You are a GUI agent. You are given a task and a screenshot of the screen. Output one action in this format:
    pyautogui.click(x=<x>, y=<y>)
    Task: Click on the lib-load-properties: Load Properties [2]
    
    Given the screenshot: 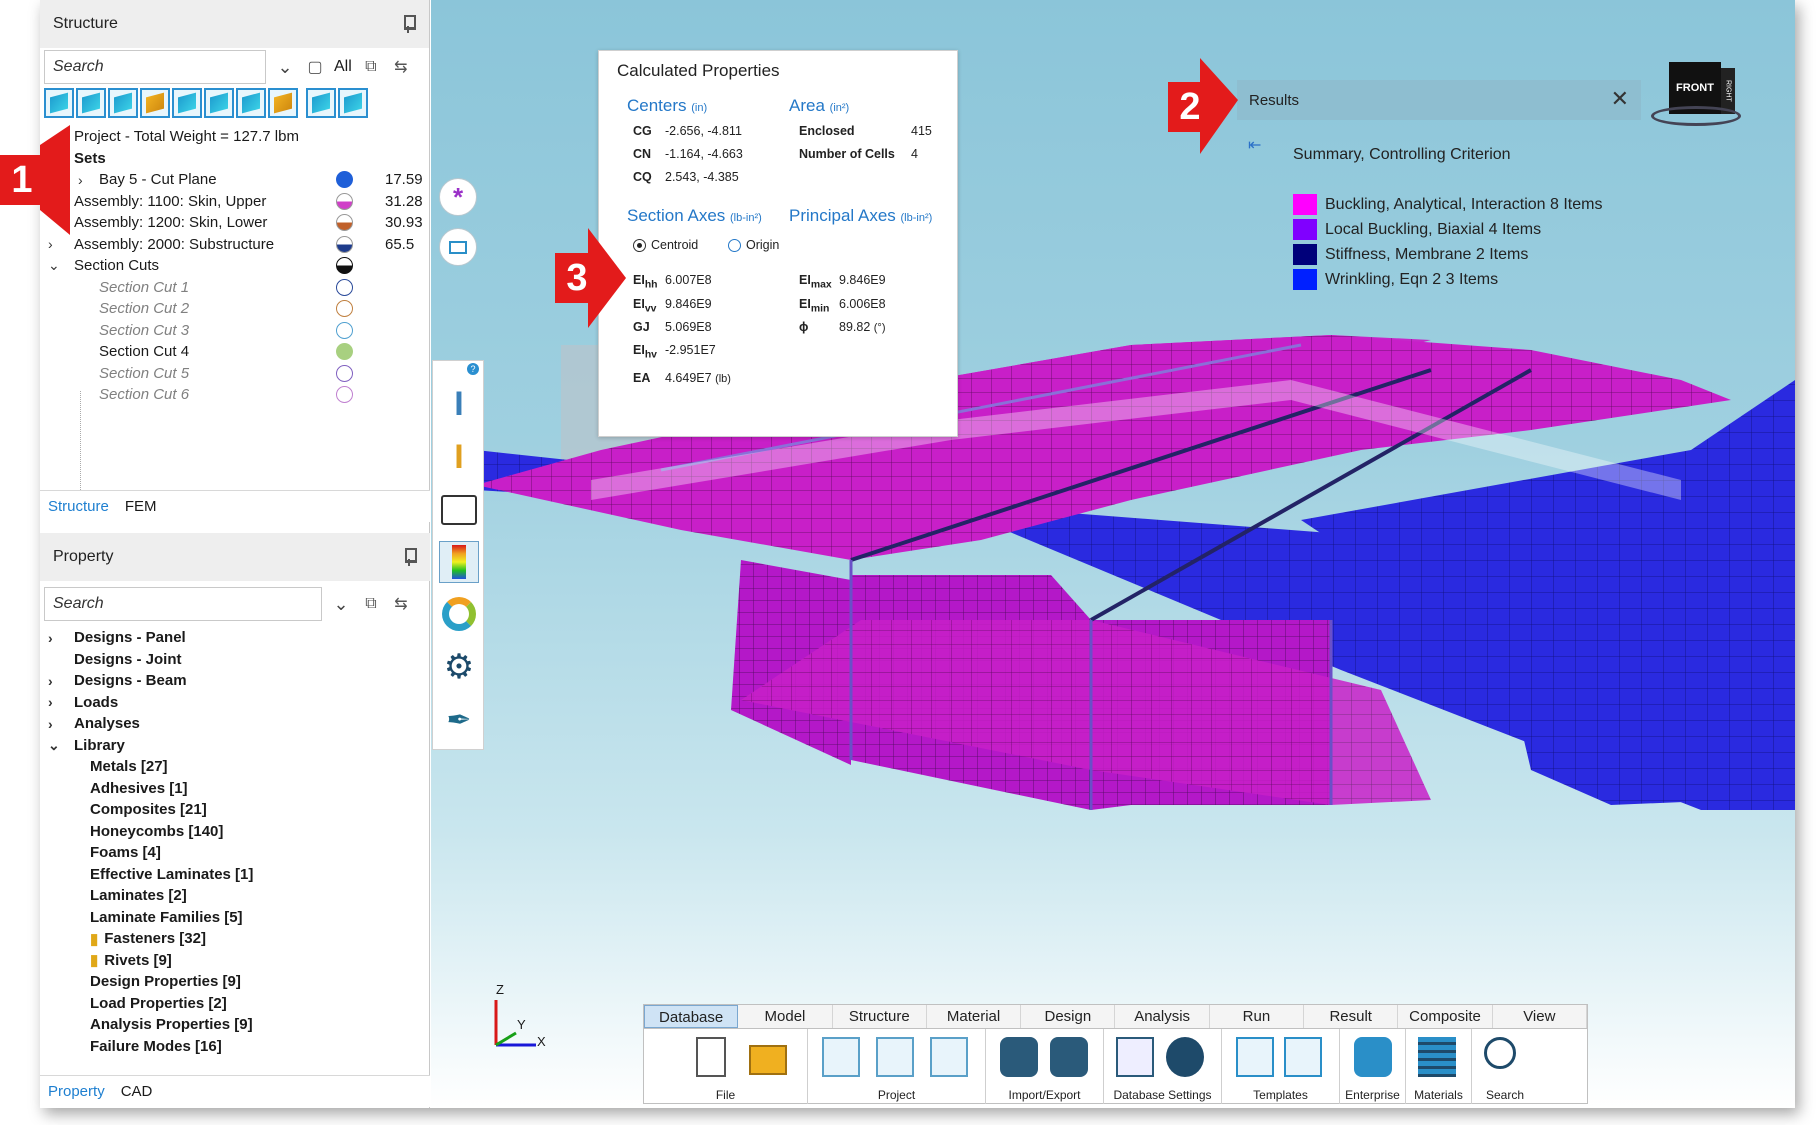 What is the action you would take?
    pyautogui.click(x=235, y=1004)
    